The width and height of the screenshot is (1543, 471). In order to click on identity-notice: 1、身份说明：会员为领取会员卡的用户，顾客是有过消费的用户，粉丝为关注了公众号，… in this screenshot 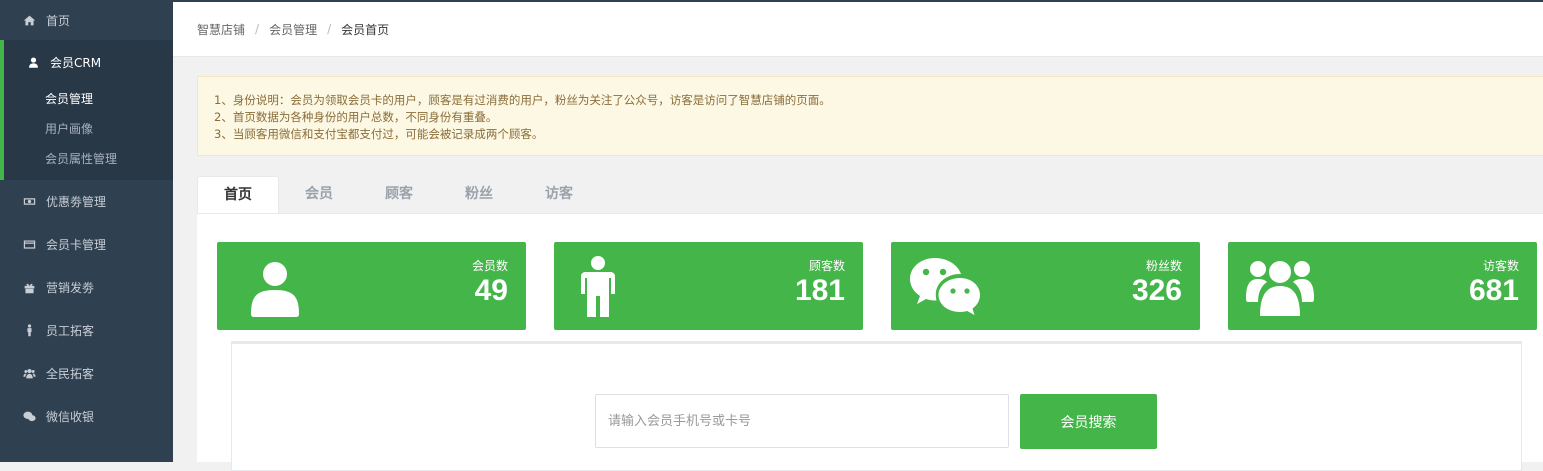, I will do `click(870, 116)`.